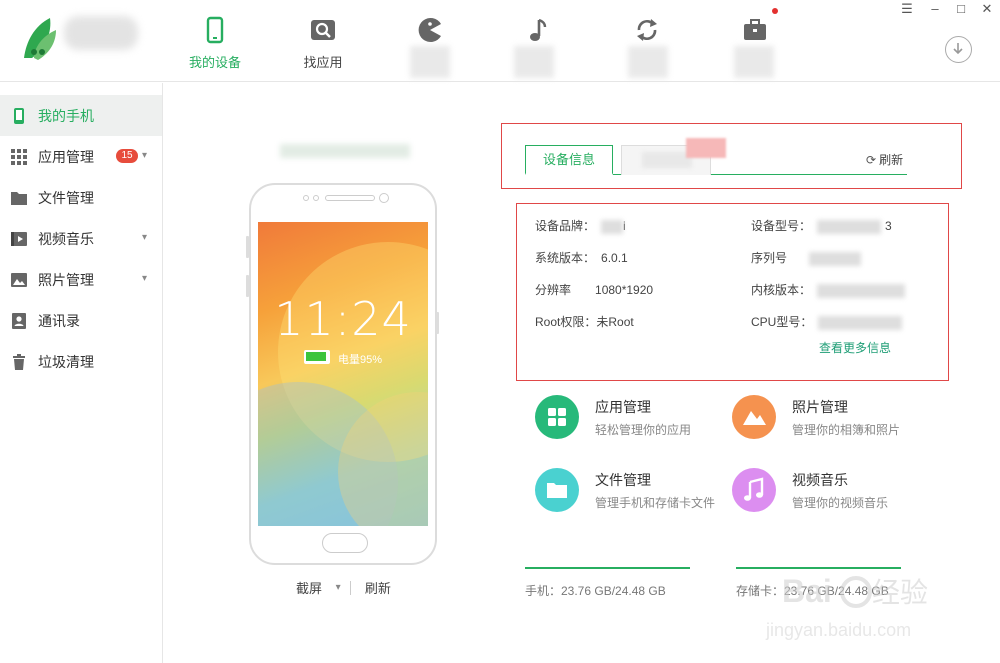 Image resolution: width=1000 pixels, height=663 pixels. Describe the element at coordinates (343, 374) in the screenshot. I see `phone-screen: 11:24 电量95%` at that location.